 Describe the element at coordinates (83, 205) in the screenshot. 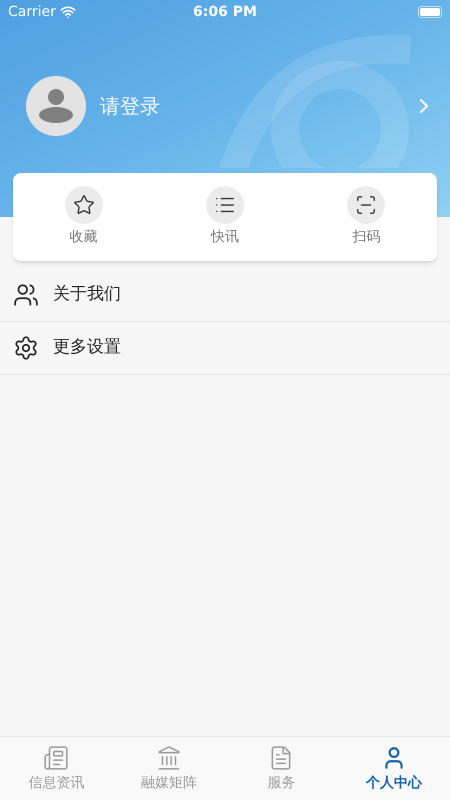

I see `star-icon` at that location.